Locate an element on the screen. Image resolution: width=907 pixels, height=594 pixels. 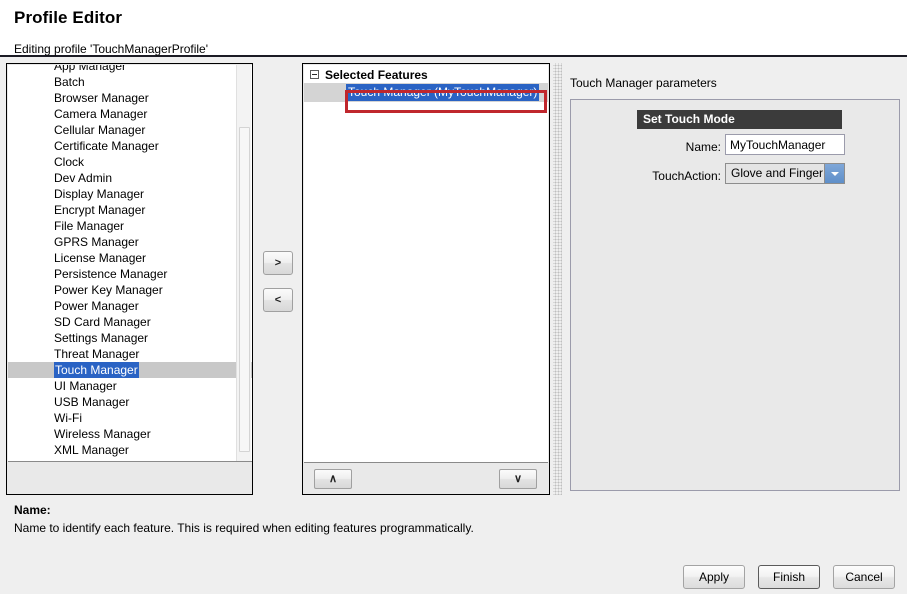
list-item: Power Key Manager is located at coordinates (130, 290).